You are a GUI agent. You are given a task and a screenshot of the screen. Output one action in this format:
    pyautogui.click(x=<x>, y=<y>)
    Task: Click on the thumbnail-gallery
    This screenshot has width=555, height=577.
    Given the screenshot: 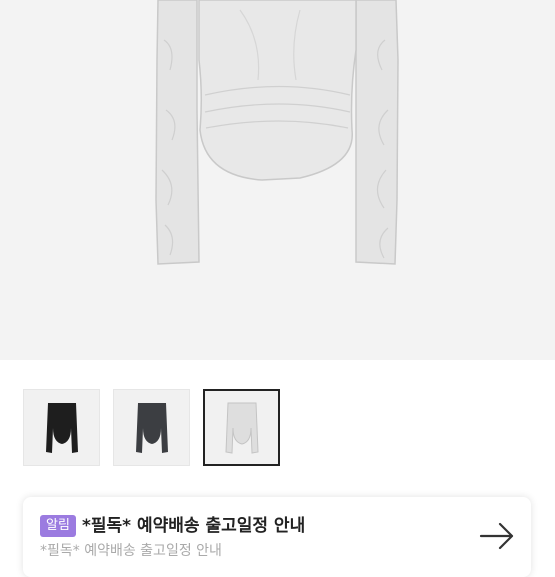 What is the action you would take?
    pyautogui.click(x=151, y=427)
    